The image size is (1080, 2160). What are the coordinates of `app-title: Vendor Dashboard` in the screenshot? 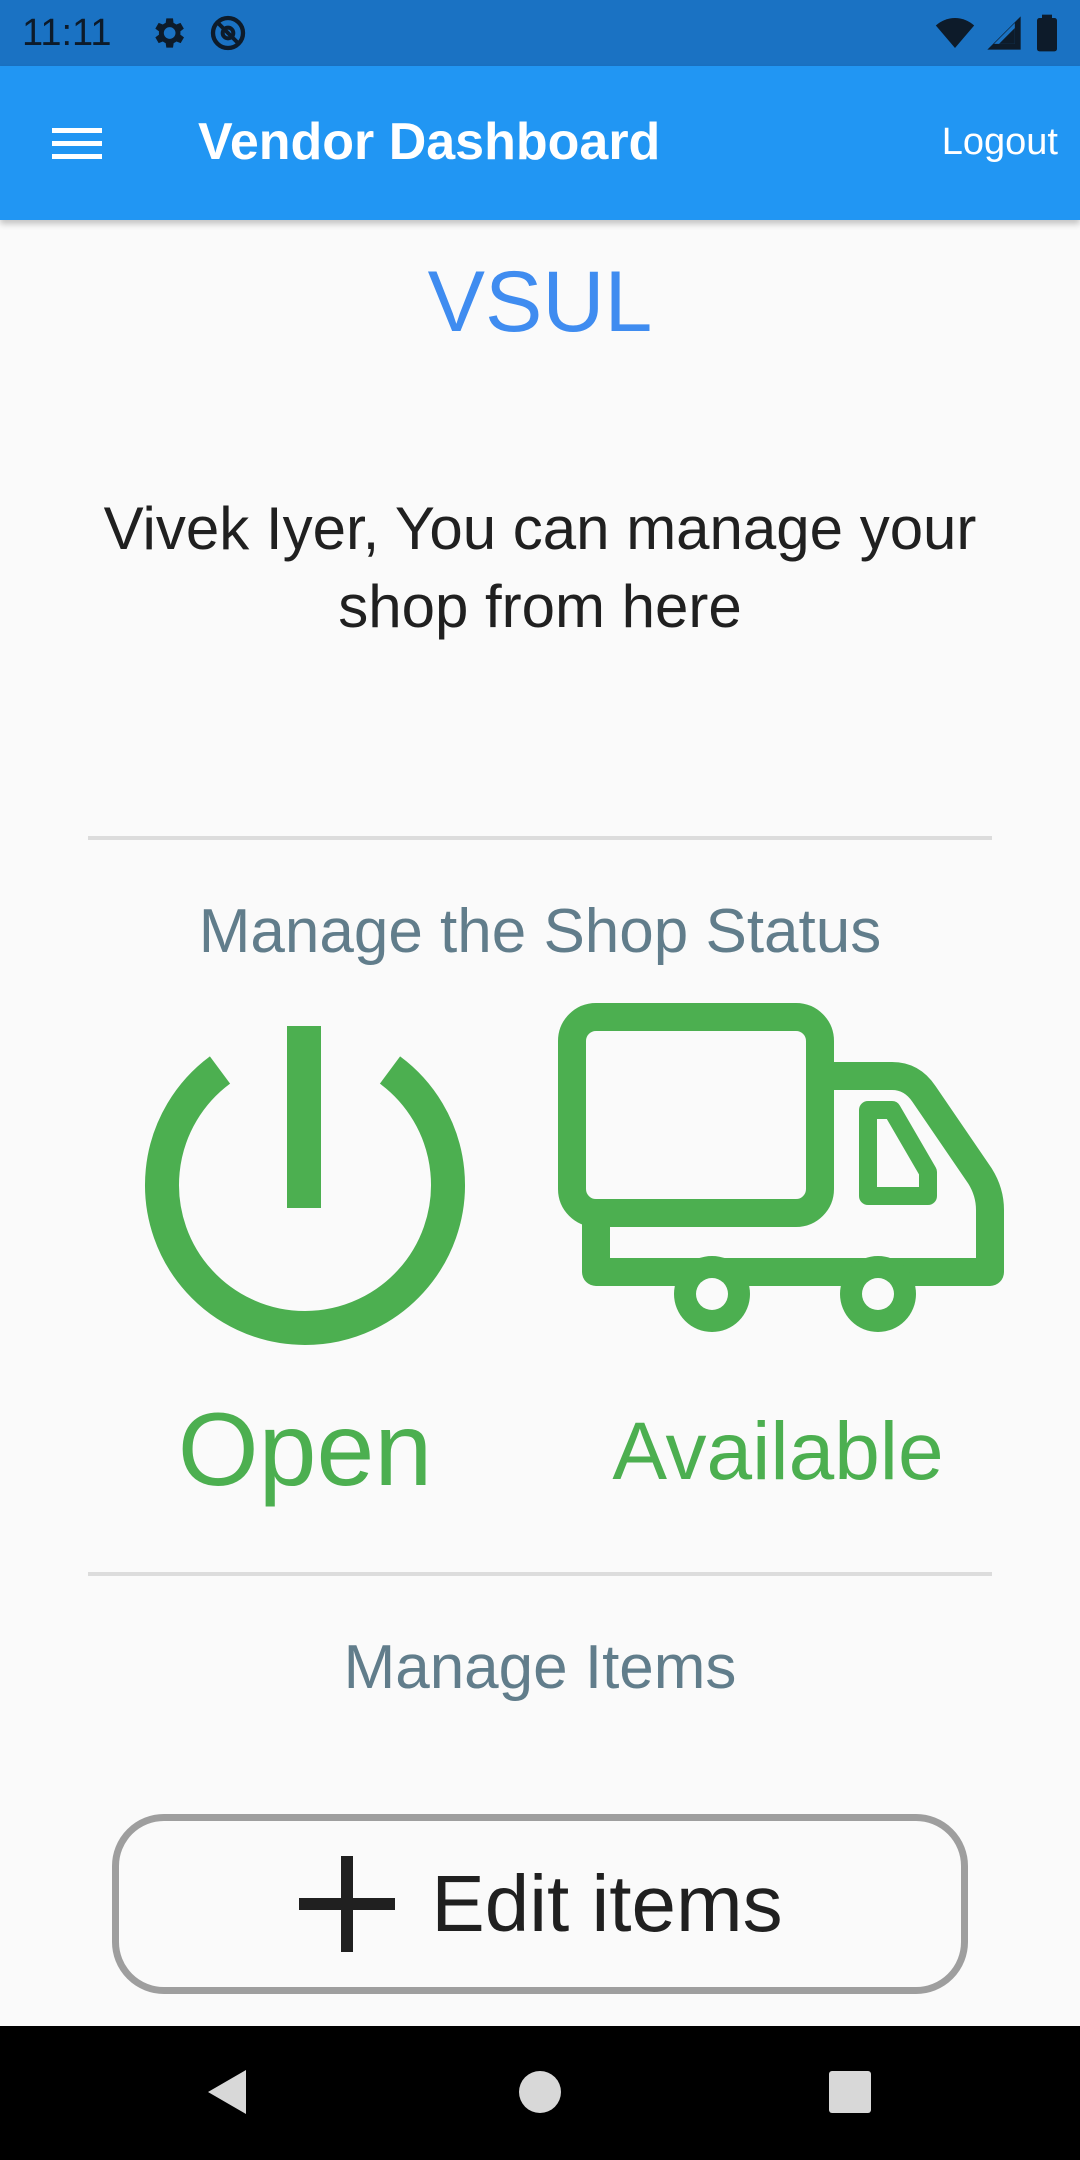 It's located at (429, 142).